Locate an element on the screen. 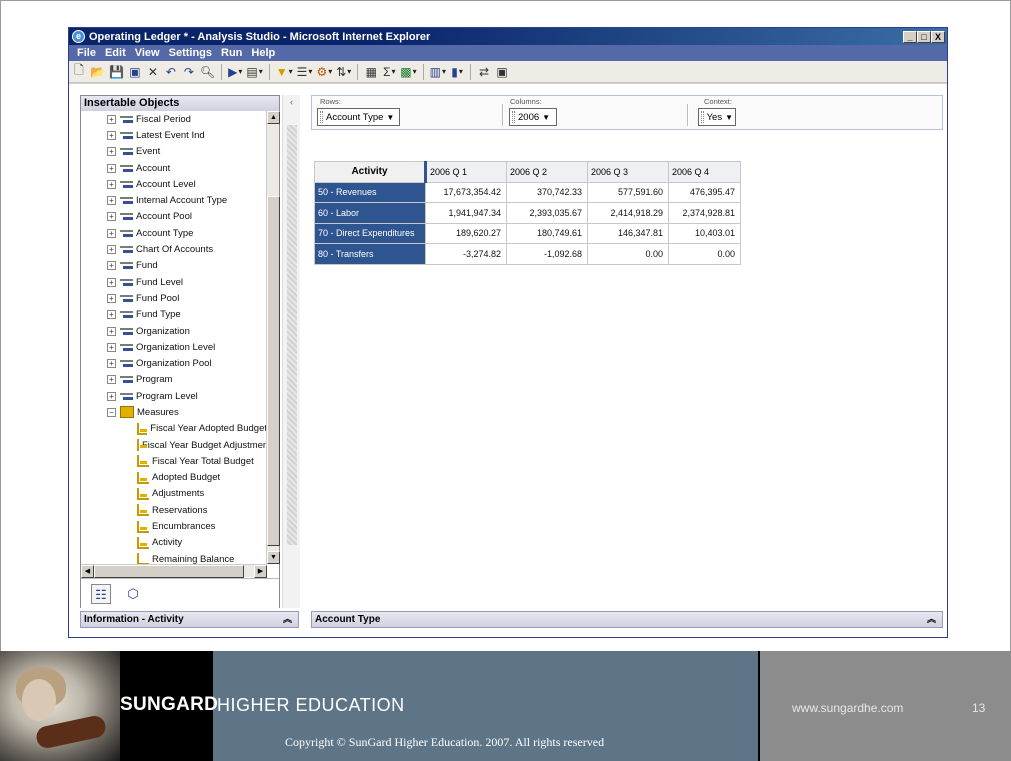  scroll-right-icon: ▶ is located at coordinates (260, 571).